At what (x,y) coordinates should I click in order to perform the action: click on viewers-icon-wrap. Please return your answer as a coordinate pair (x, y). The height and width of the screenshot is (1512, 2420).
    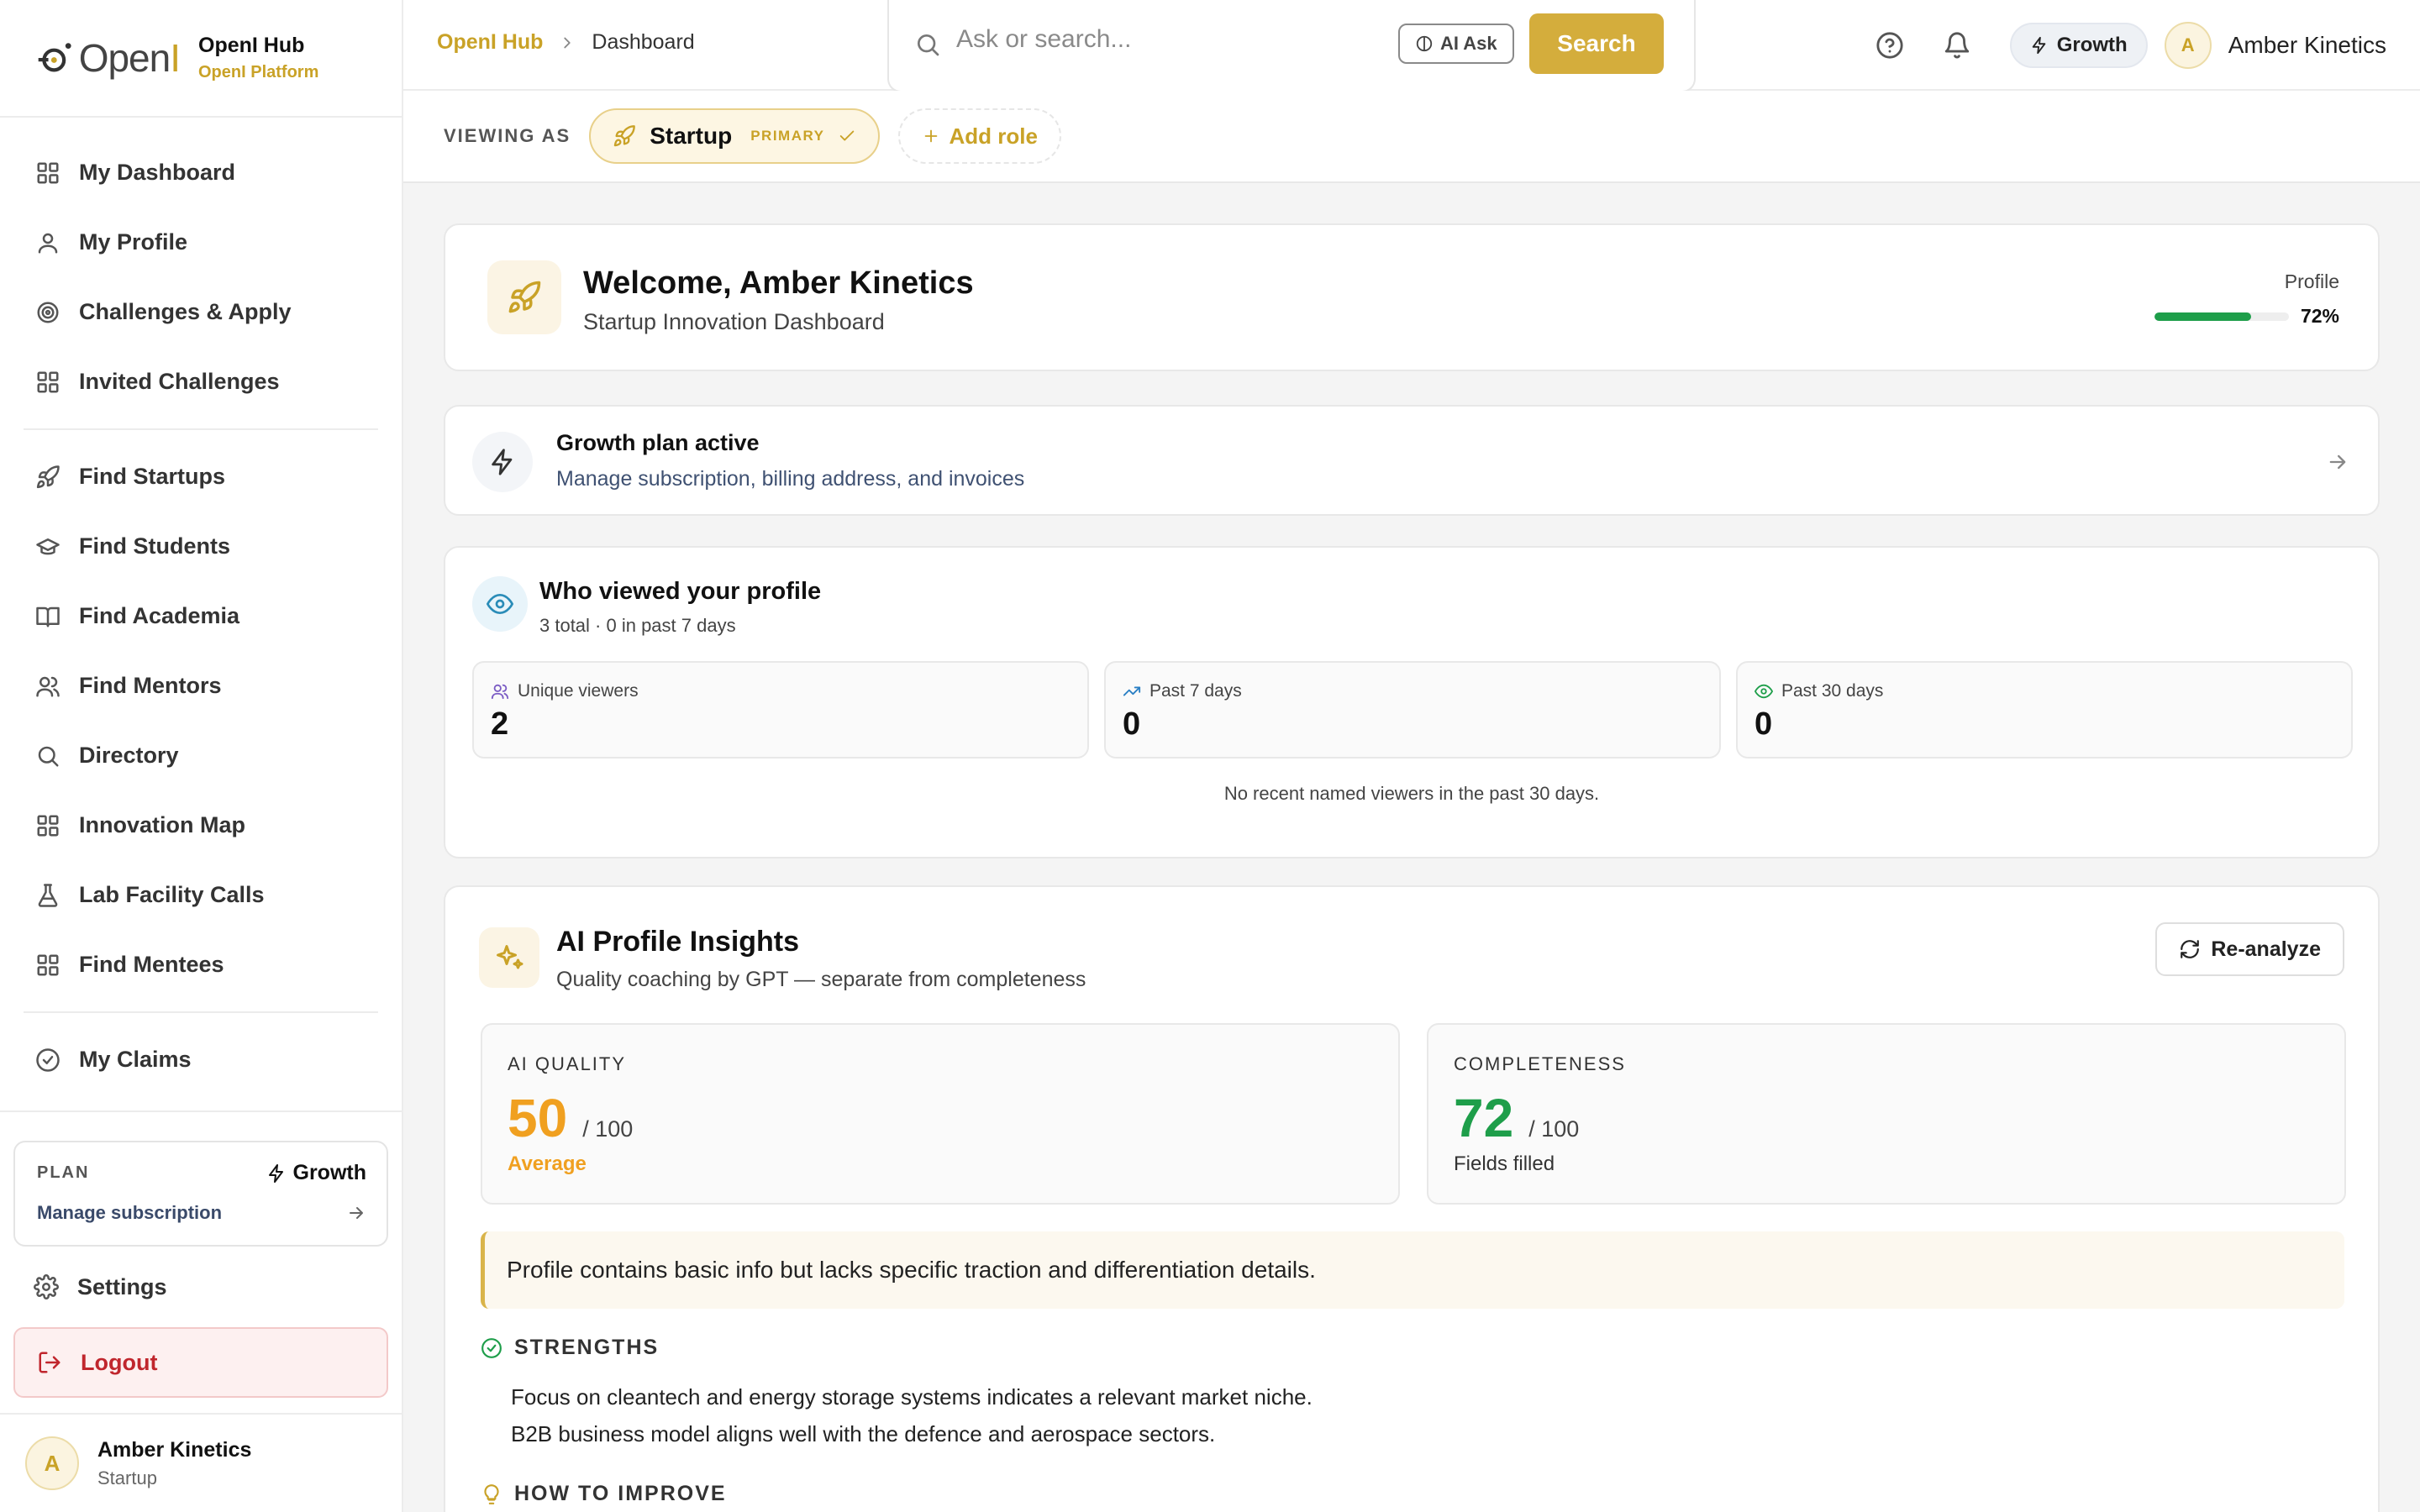
    Looking at the image, I should click on (500, 604).